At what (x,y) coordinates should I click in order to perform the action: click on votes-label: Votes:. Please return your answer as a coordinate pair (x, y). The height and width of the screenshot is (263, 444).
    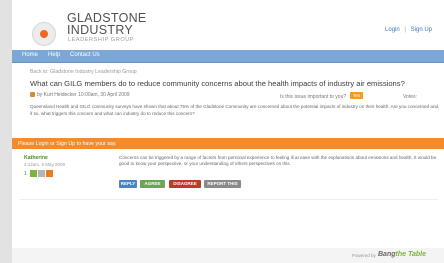
    Looking at the image, I should click on (410, 97).